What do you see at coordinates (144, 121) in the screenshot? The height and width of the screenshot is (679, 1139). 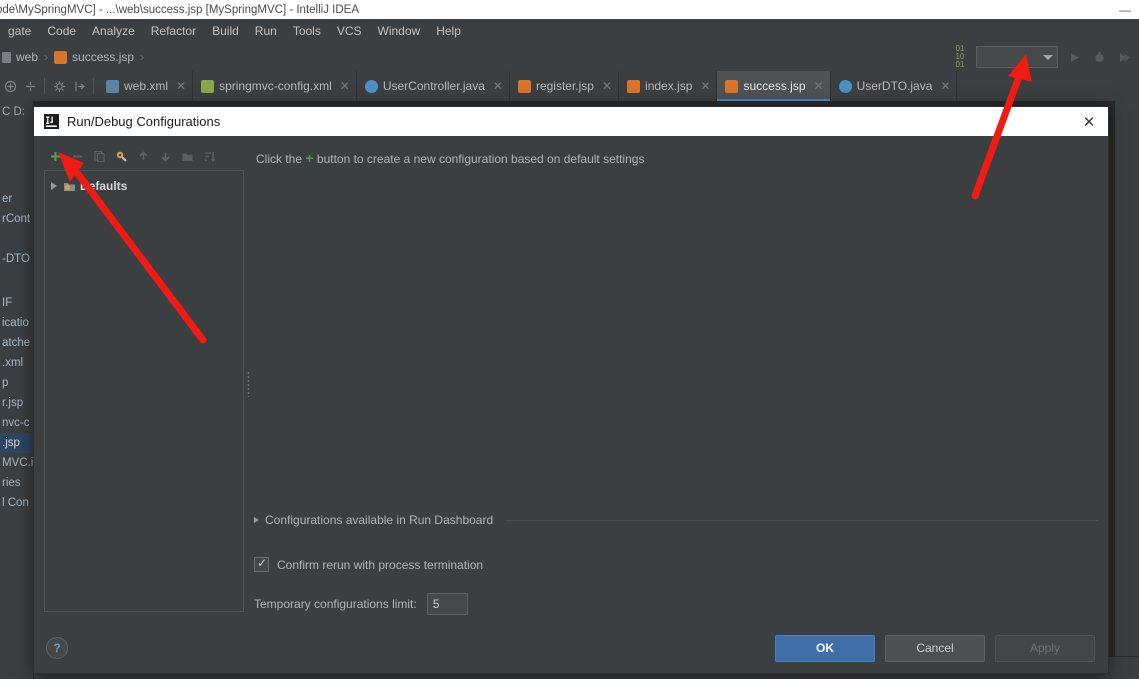 I see `dialog-title: Run/Debug Configurations` at bounding box center [144, 121].